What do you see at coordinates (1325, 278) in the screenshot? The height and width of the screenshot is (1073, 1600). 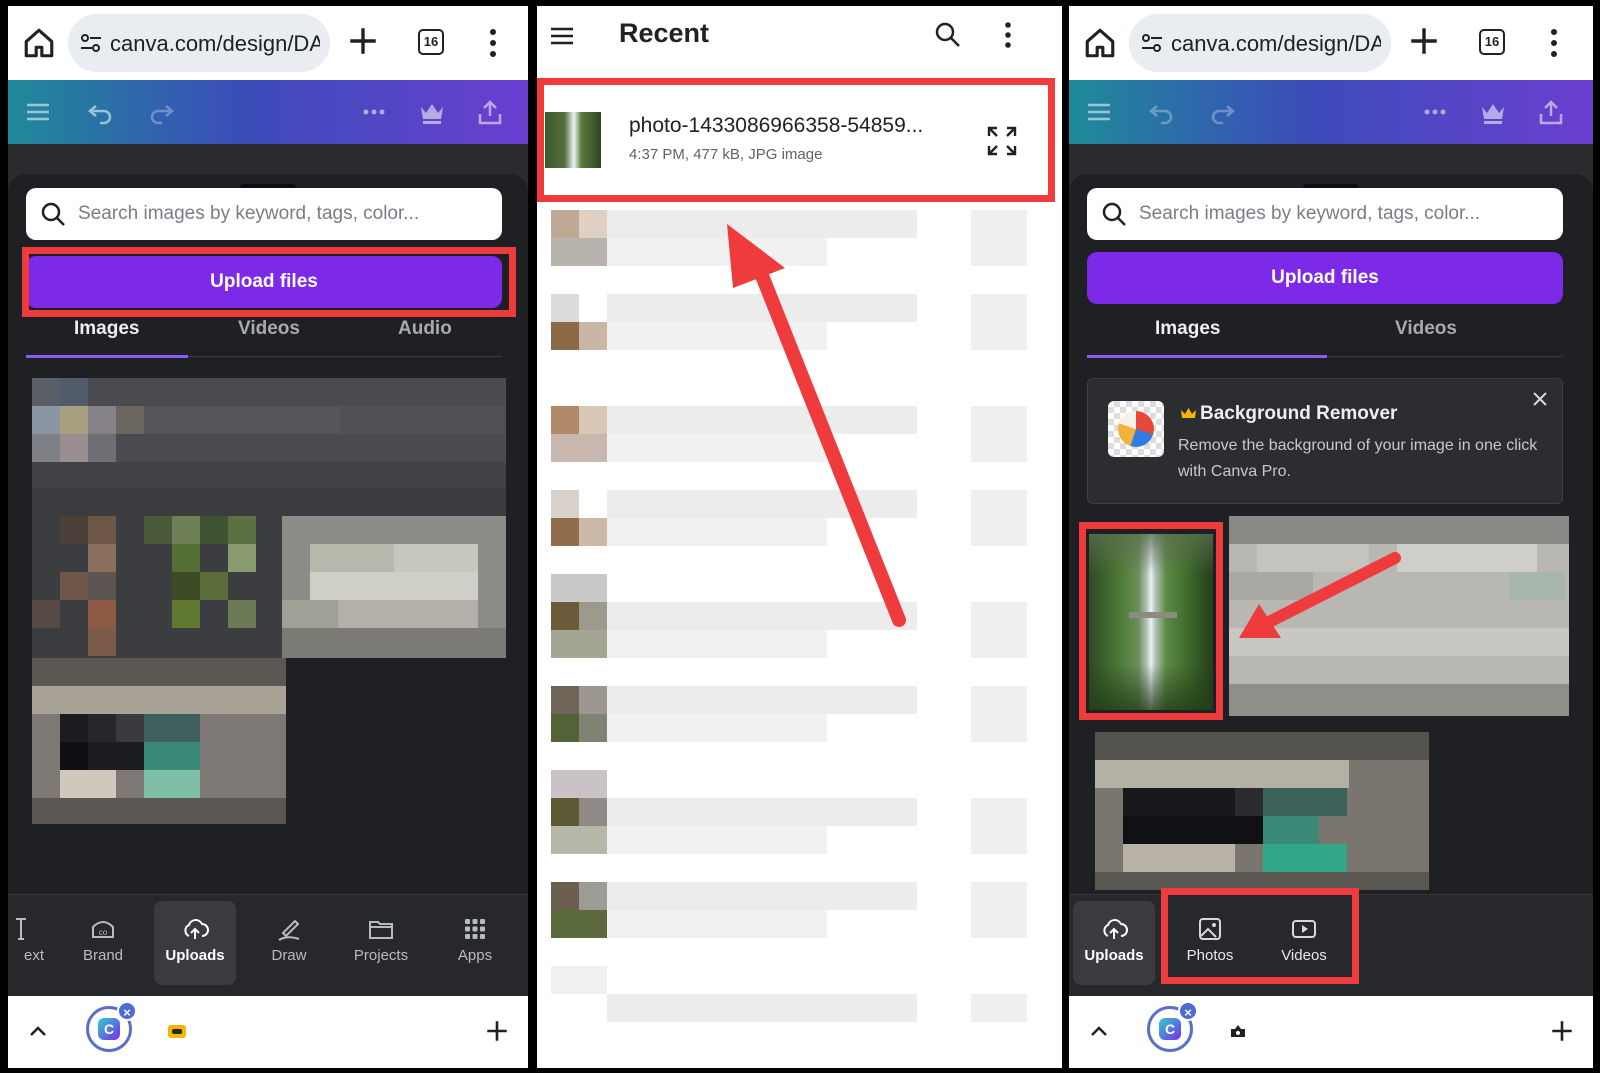 I see `upload-files-button: Upload files` at bounding box center [1325, 278].